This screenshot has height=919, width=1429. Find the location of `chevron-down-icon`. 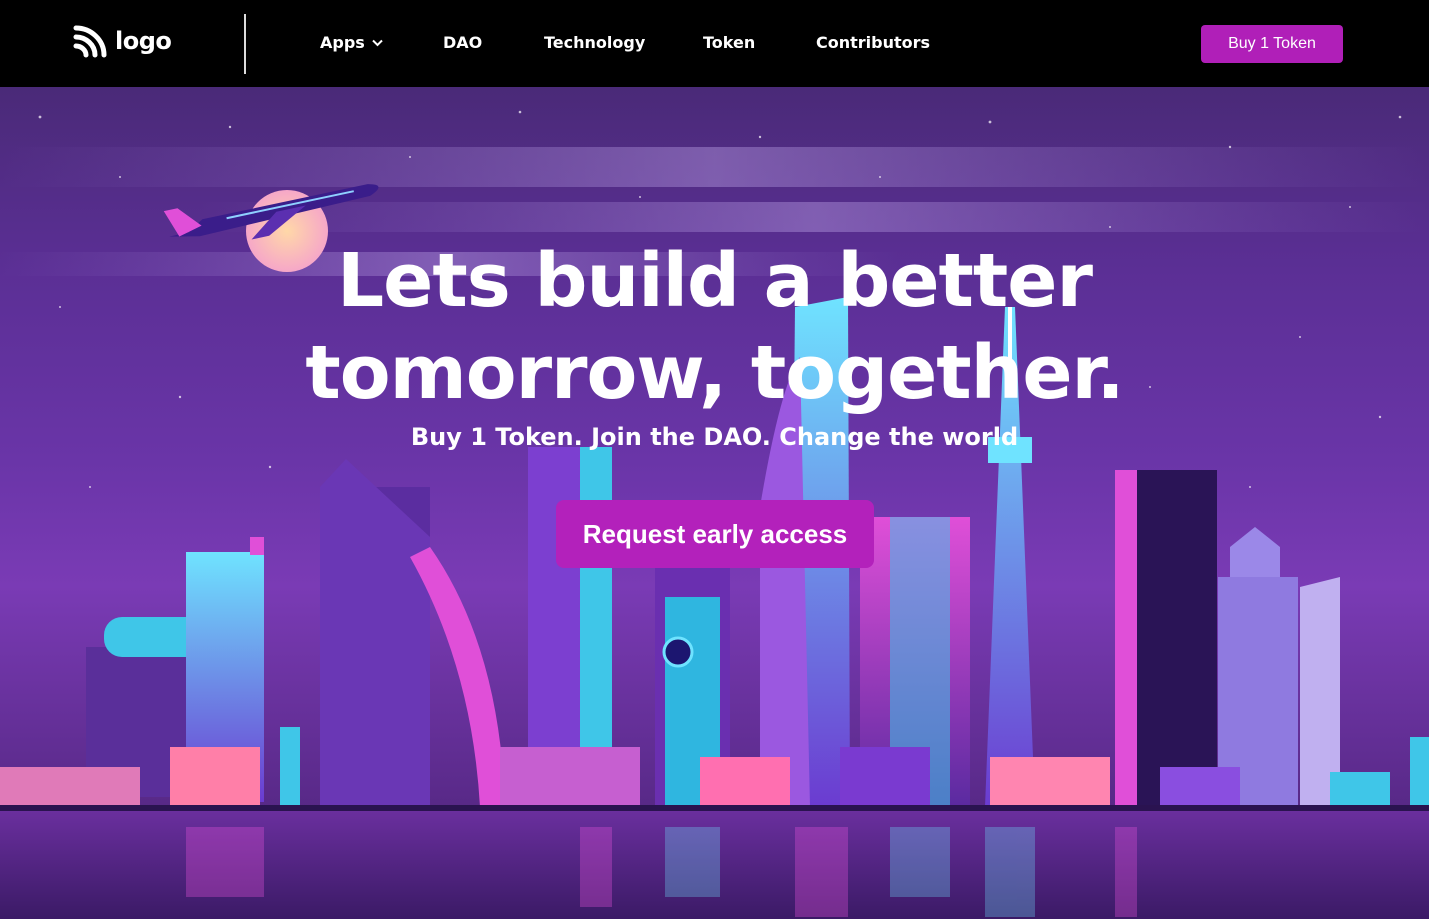

chevron-down-icon is located at coordinates (377, 42).